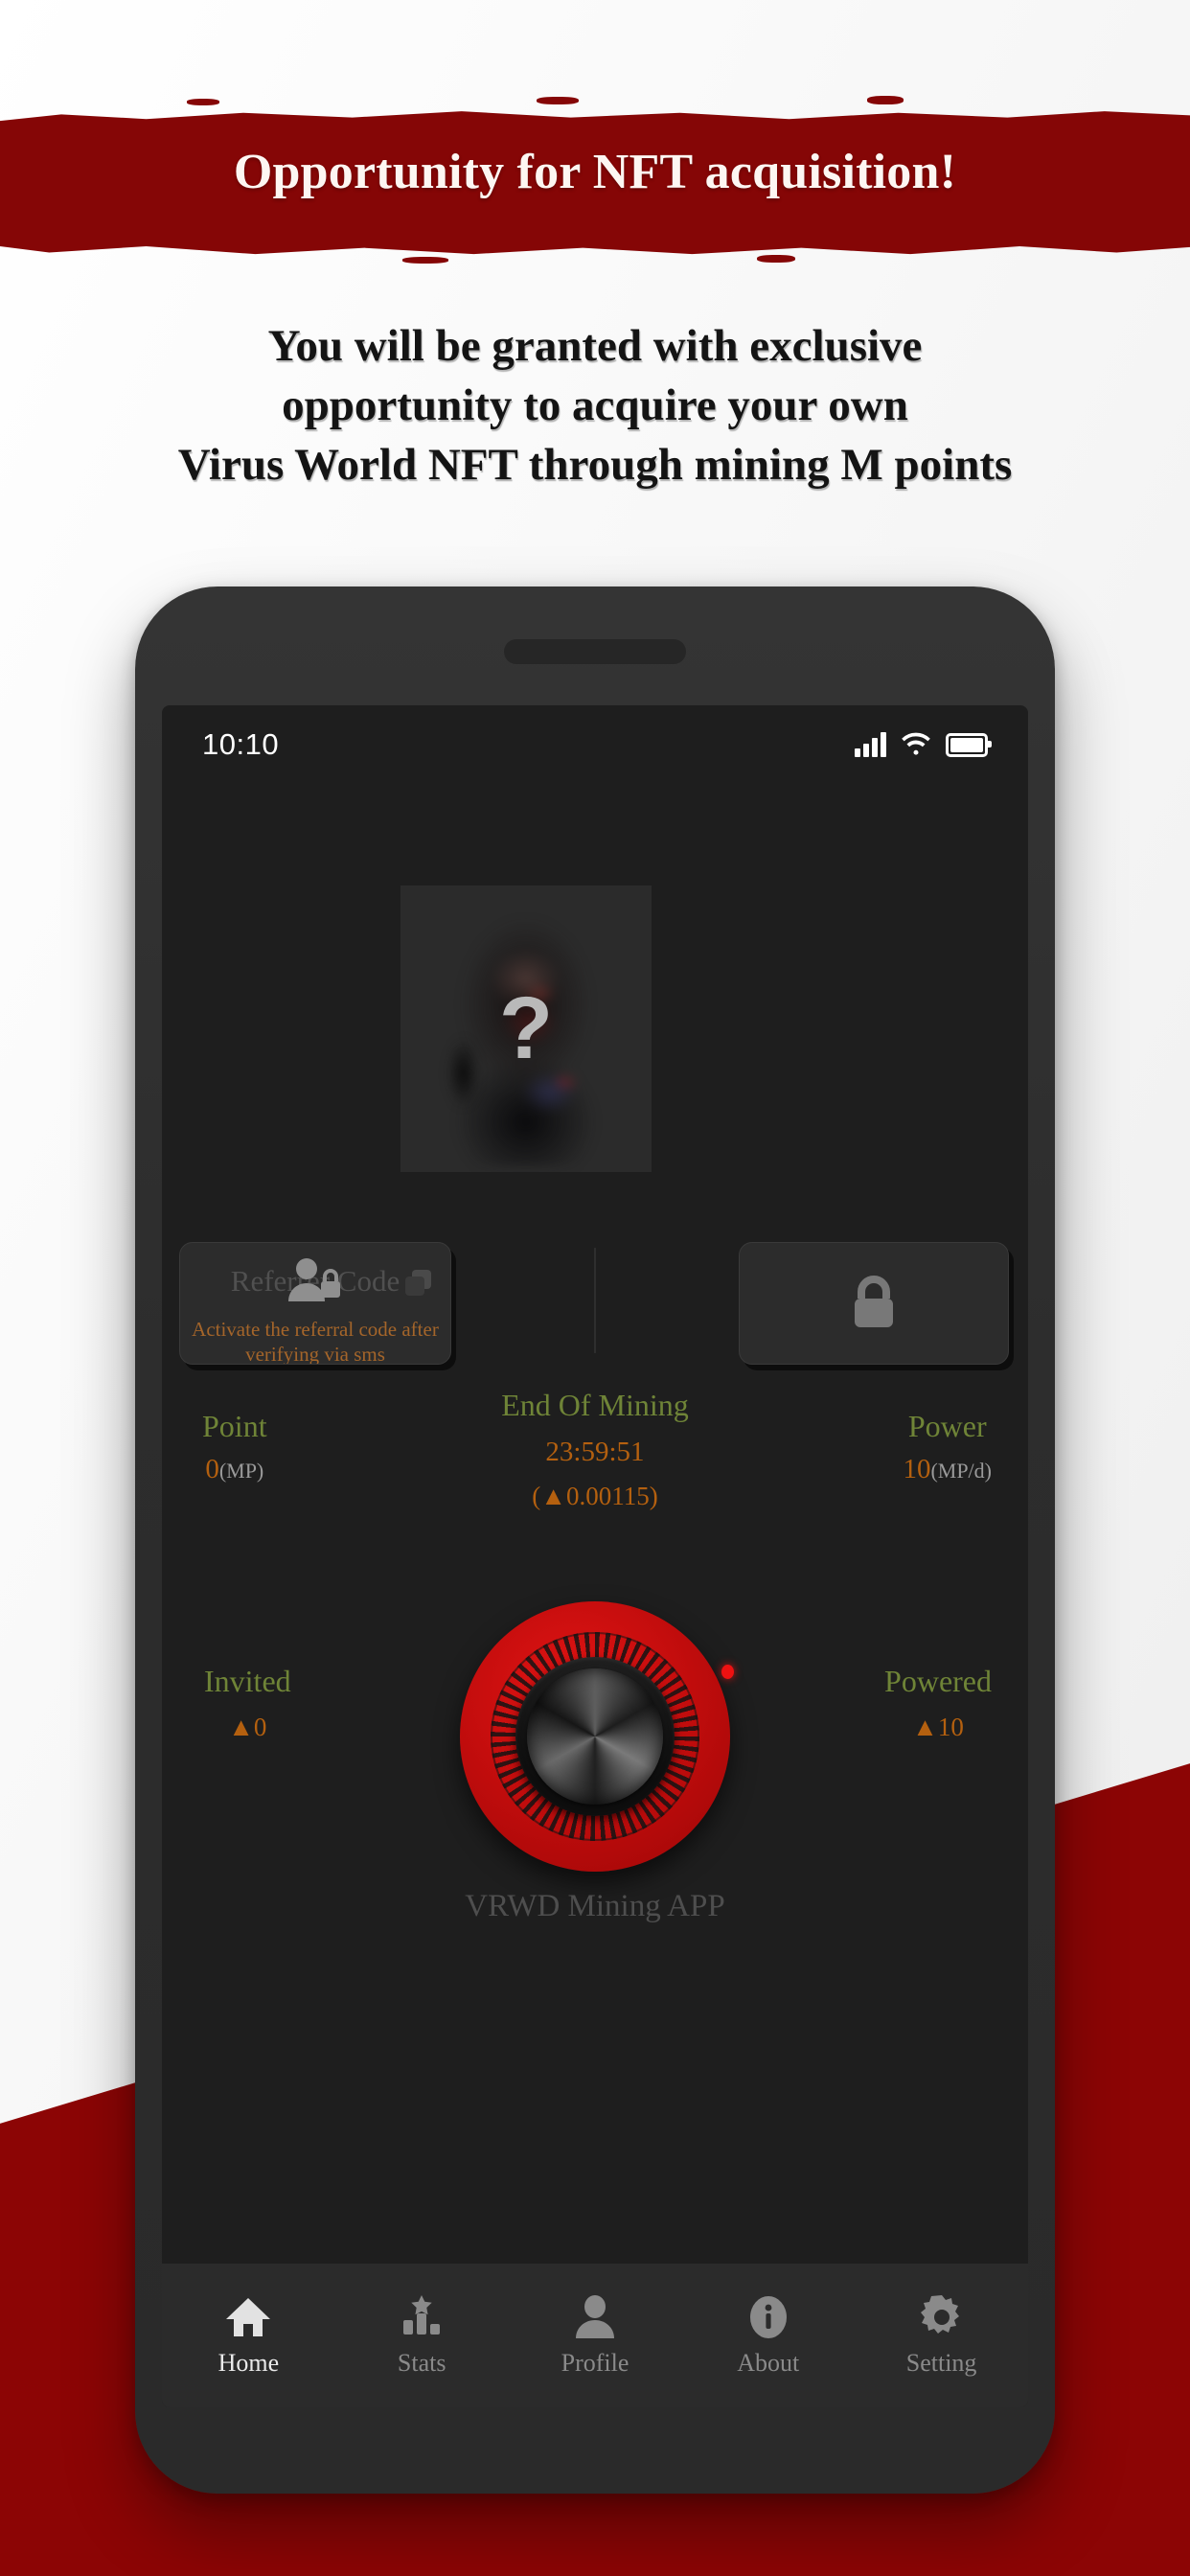 The image size is (1190, 2576). Describe the element at coordinates (248, 1703) in the screenshot. I see `stat-invited: Invited ▲0` at that location.